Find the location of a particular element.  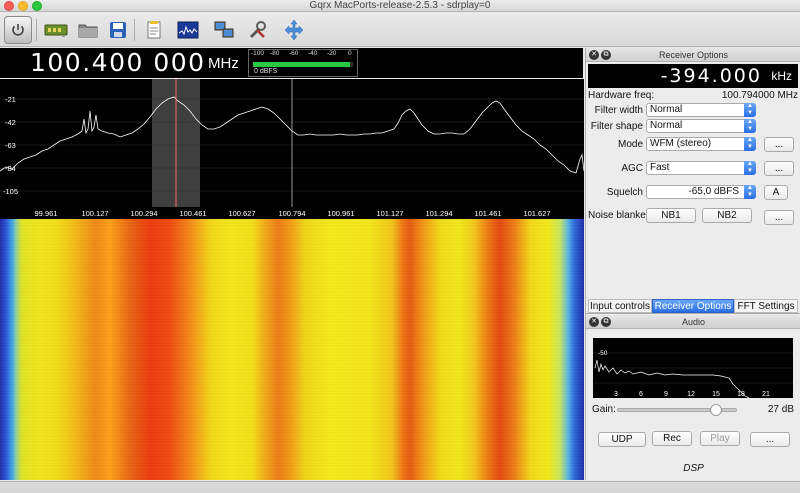

filter-shape-row: Filter shape Normal ▲ ▼ is located at coordinates (693, 127).